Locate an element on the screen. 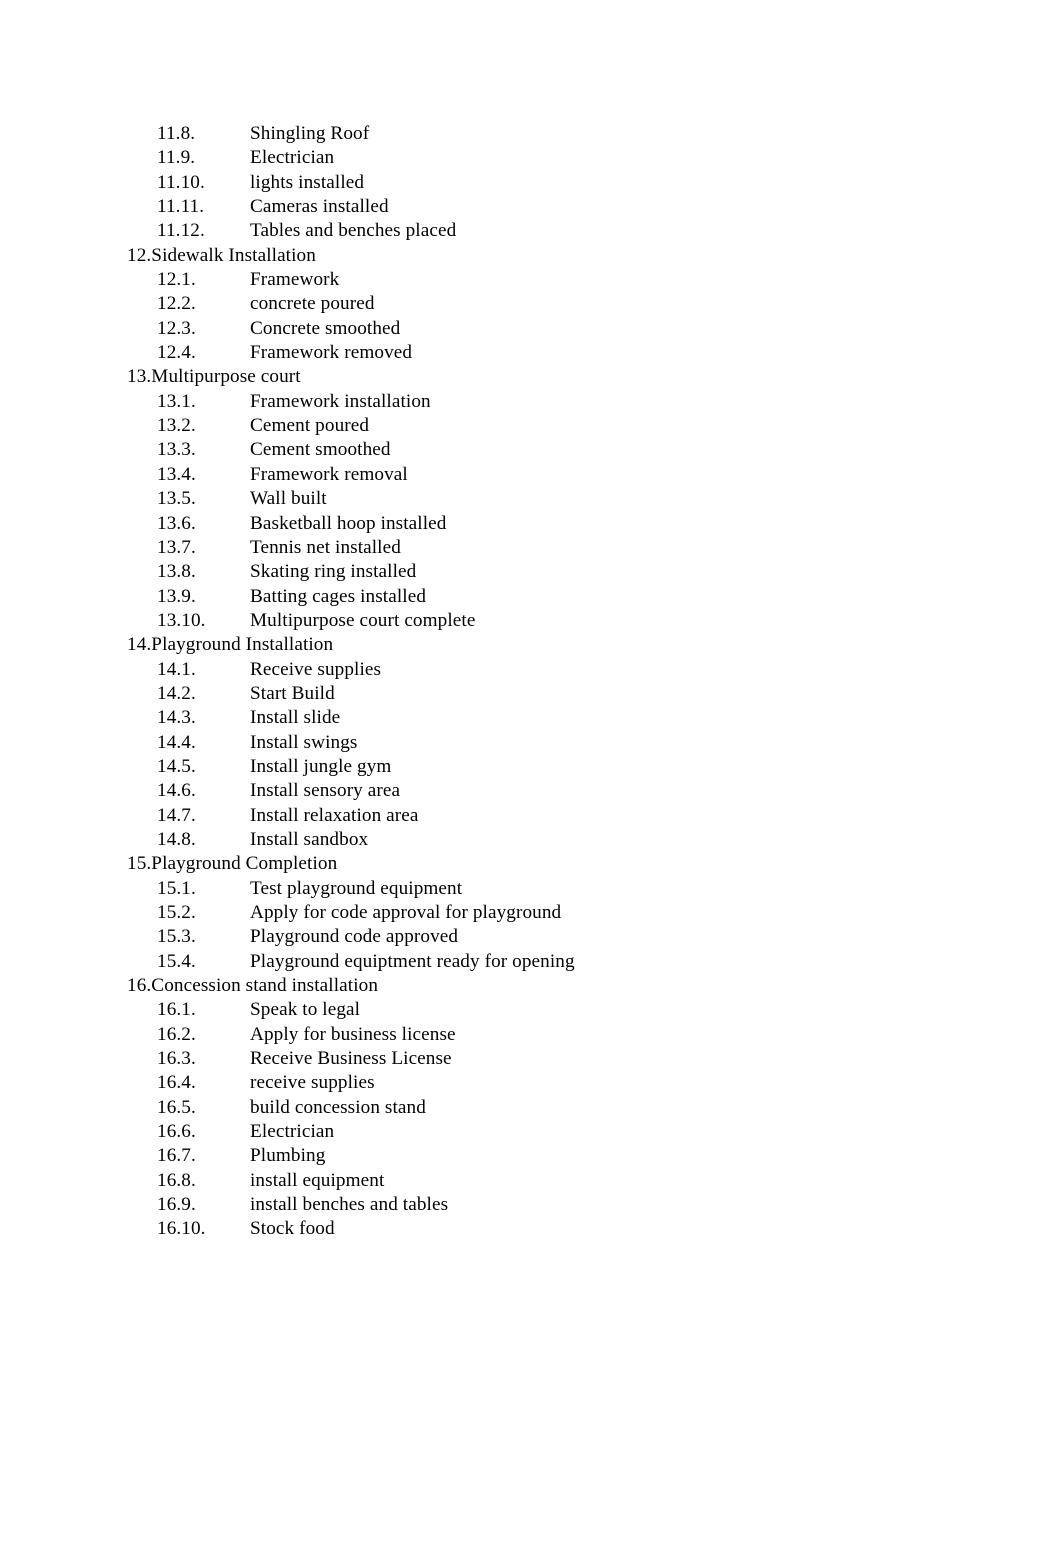 The height and width of the screenshot is (1561, 1062). outline-item: 13.5. Wall built is located at coordinates (531, 499).